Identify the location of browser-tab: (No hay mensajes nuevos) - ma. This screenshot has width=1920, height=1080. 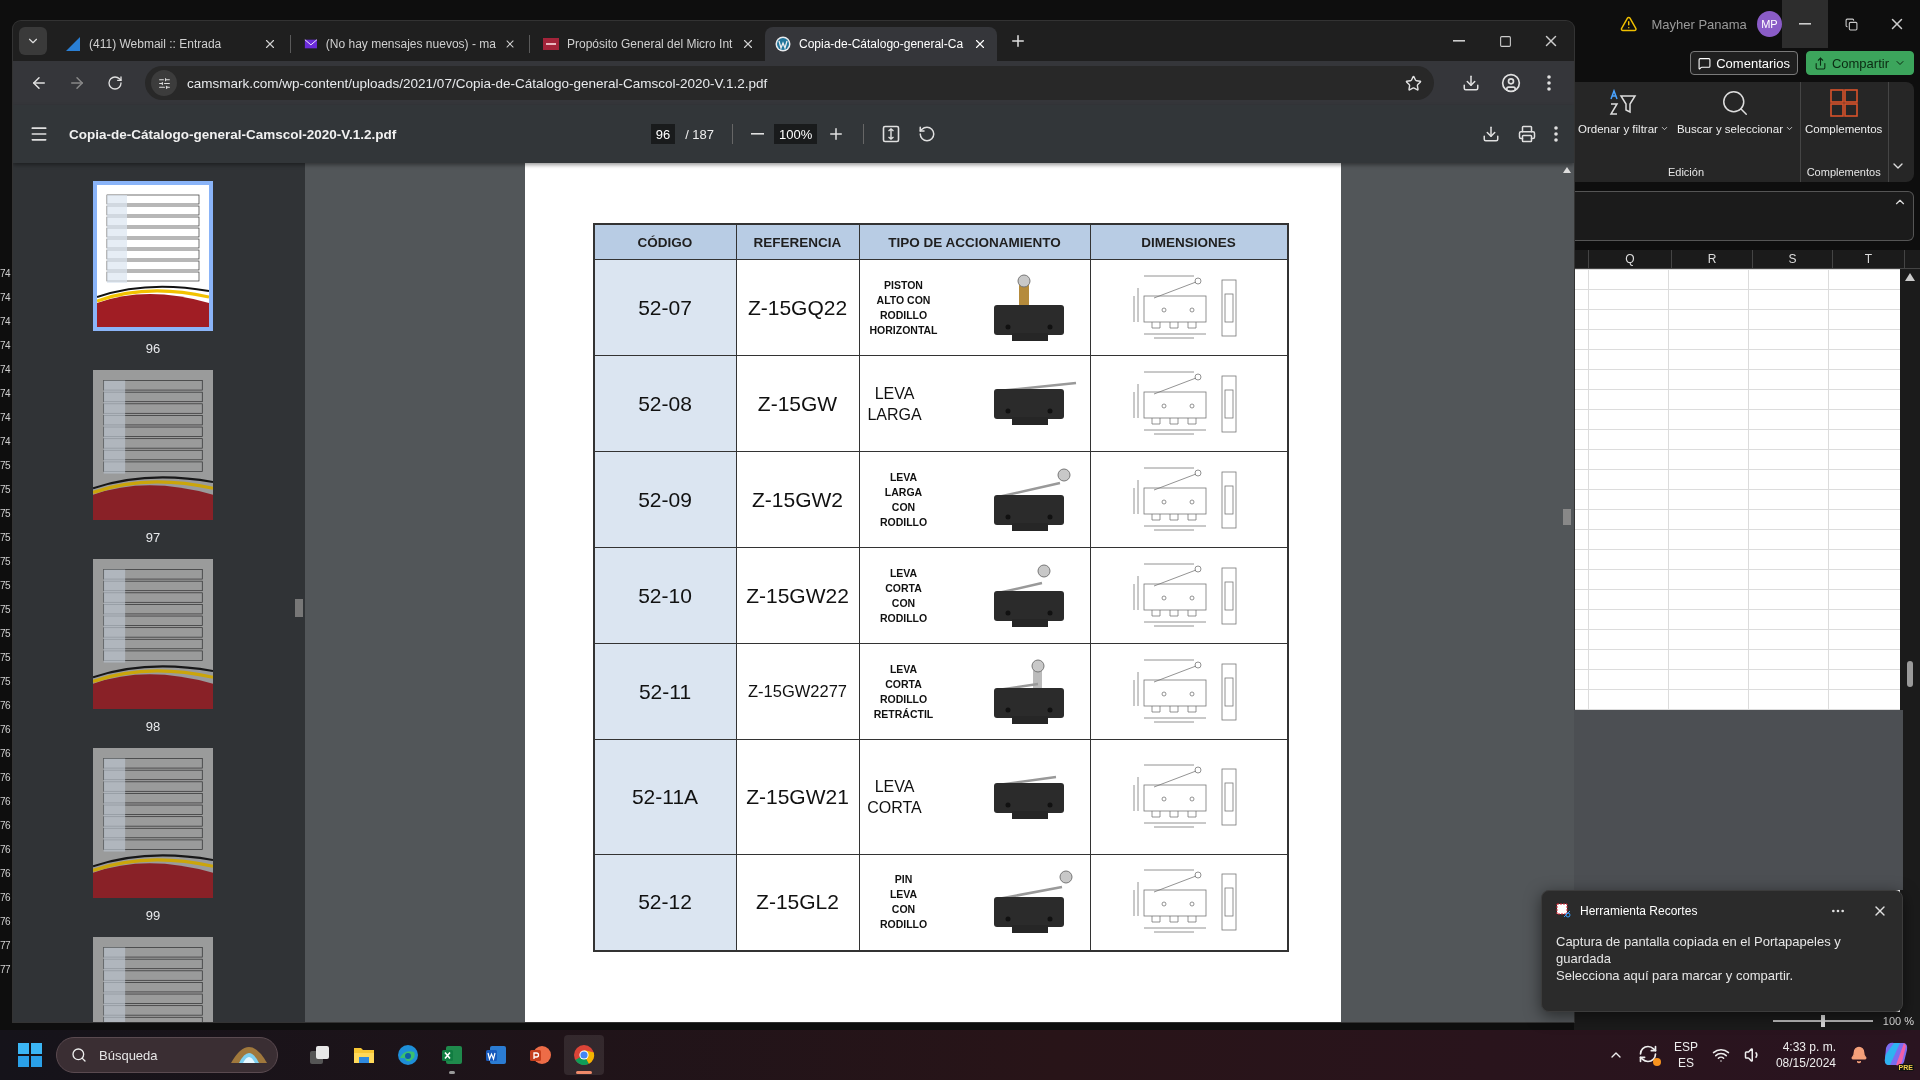
(410, 44).